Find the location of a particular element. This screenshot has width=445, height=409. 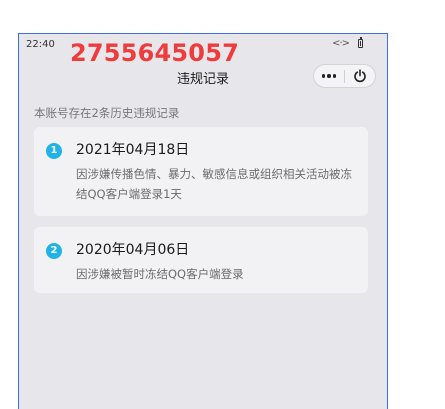

more-button is located at coordinates (329, 76).